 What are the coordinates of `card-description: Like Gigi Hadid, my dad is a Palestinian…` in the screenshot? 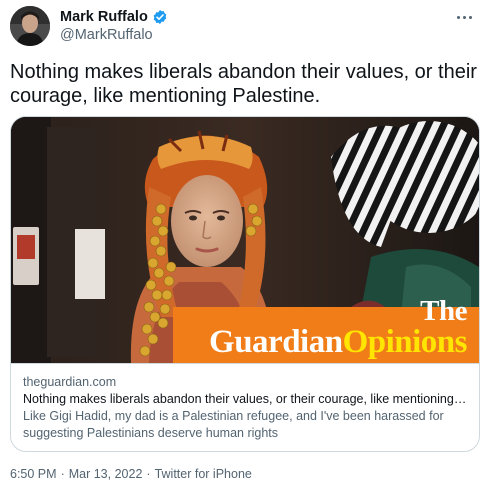 It's located at (233, 424).